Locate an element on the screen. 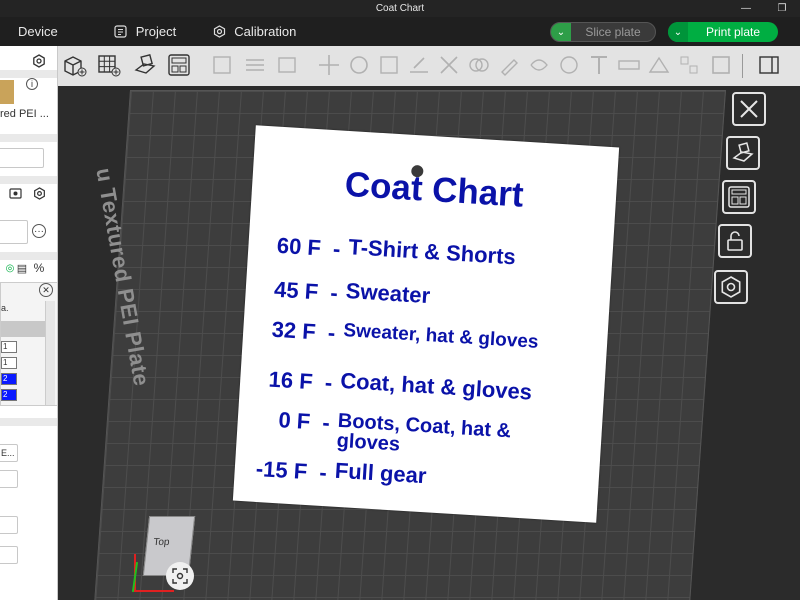 Image resolution: width=800 pixels, height=600 pixels. auto-orient-icon is located at coordinates (743, 152).